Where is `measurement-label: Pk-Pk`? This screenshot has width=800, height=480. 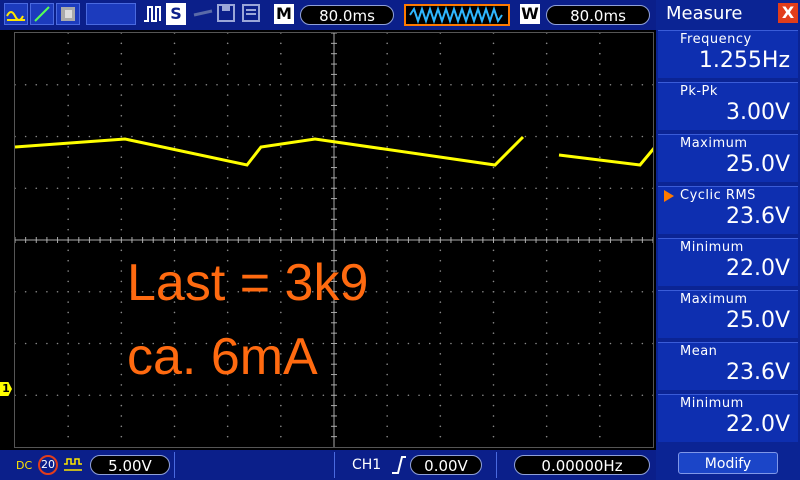
measurement-label: Pk-Pk is located at coordinates (699, 91).